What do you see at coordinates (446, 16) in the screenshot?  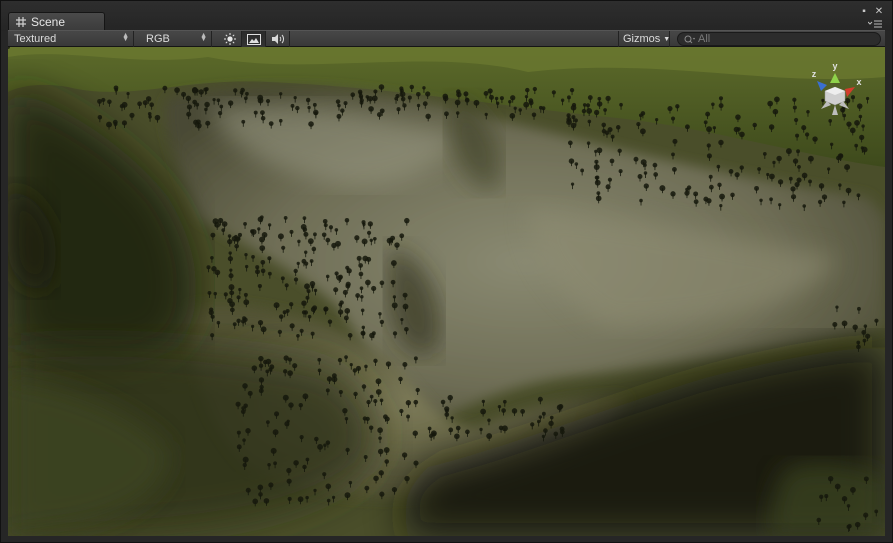 I see `tab-strip: Scene ▪ ✕` at bounding box center [446, 16].